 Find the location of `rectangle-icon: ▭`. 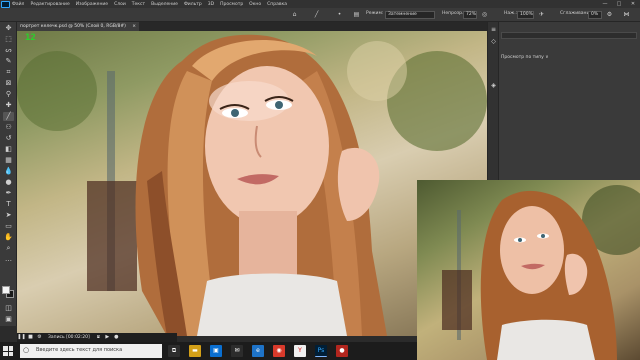

rectangle-icon: ▭ is located at coordinates (8, 226).